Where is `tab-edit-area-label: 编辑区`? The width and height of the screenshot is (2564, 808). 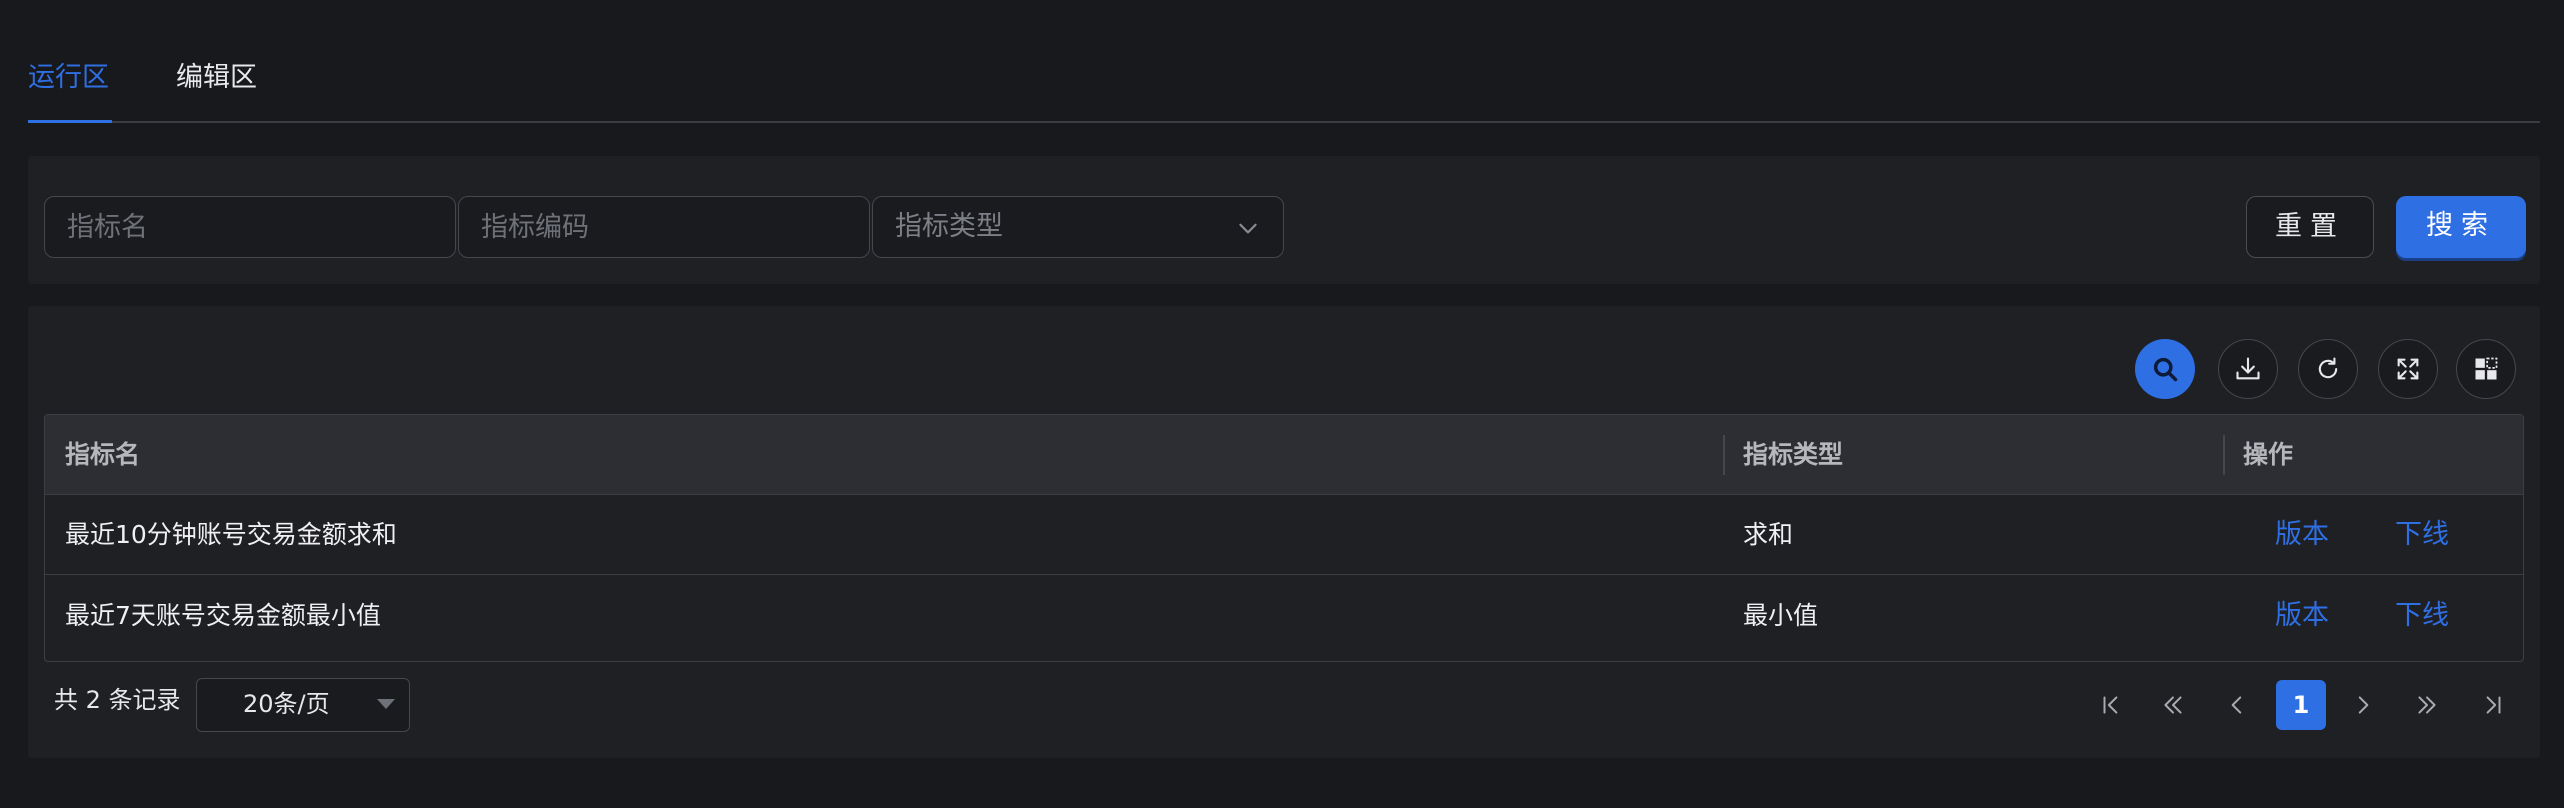 tab-edit-area-label: 编辑区 is located at coordinates (216, 77).